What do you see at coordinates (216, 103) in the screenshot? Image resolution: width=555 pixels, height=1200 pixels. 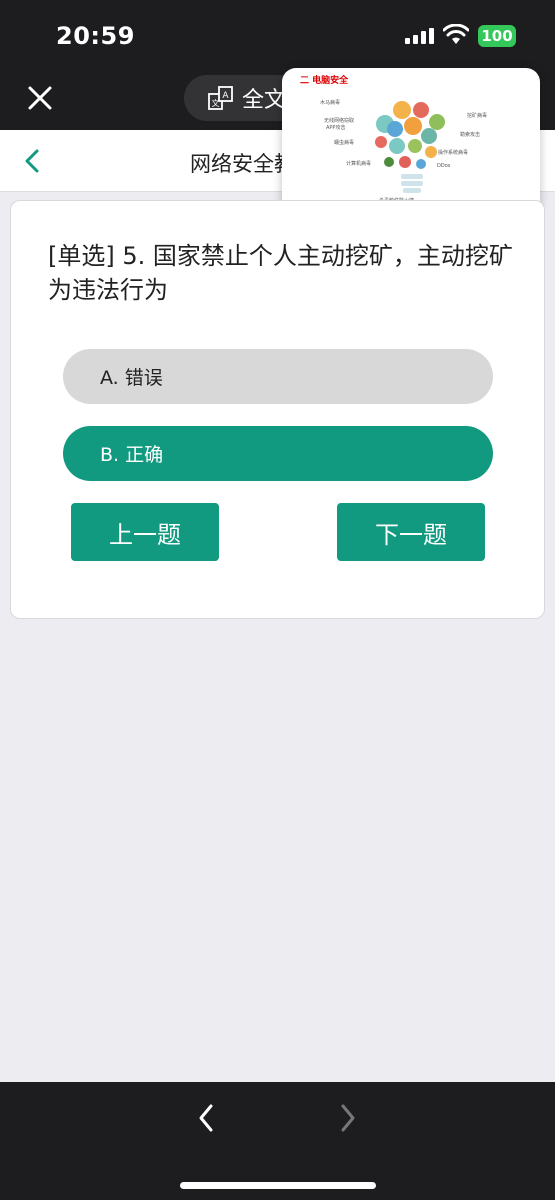 I see `svg-text: 文` at bounding box center [216, 103].